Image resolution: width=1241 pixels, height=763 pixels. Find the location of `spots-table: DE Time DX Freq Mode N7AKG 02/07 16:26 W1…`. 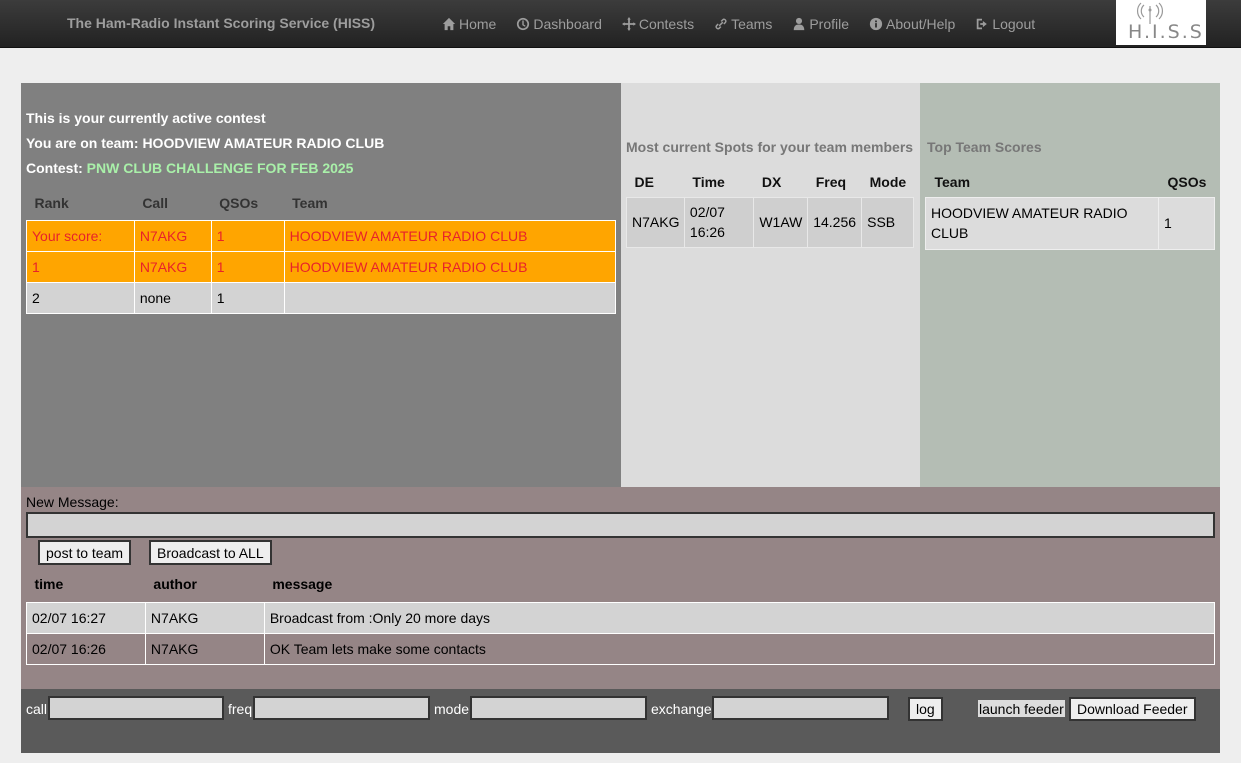

spots-table: DE Time DX Freq Mode N7AKG 02/07 16:26 W1… is located at coordinates (770, 207).